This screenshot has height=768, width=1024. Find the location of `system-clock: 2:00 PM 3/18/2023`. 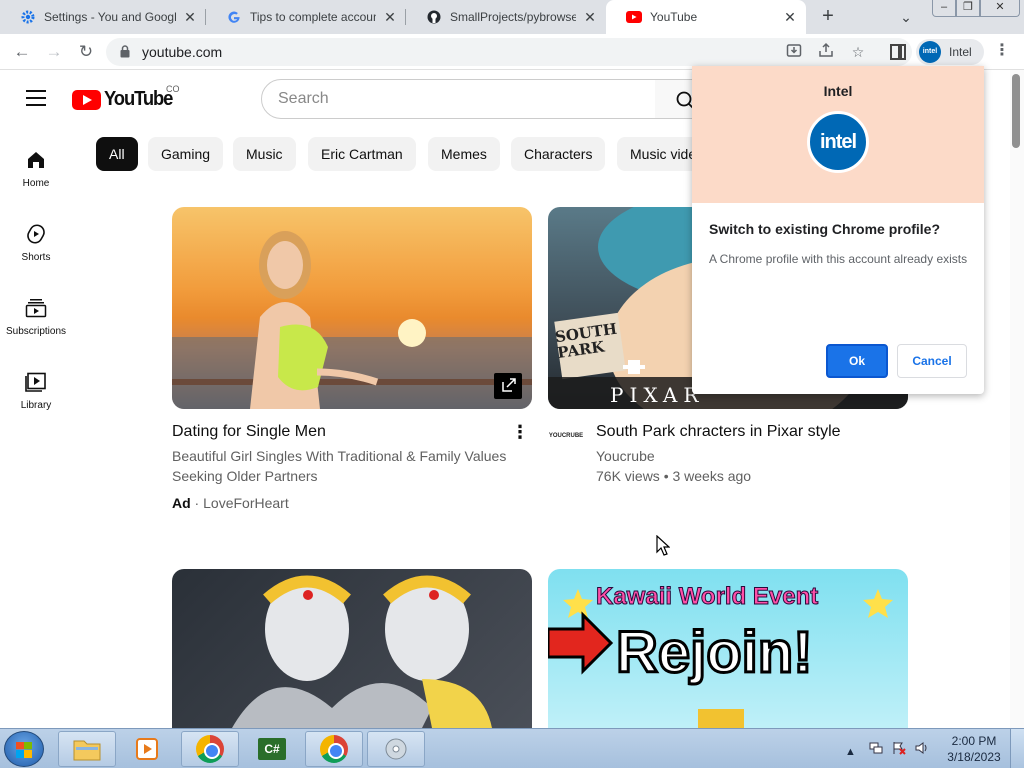

system-clock: 2:00 PM 3/18/2023 is located at coordinates (974, 749).